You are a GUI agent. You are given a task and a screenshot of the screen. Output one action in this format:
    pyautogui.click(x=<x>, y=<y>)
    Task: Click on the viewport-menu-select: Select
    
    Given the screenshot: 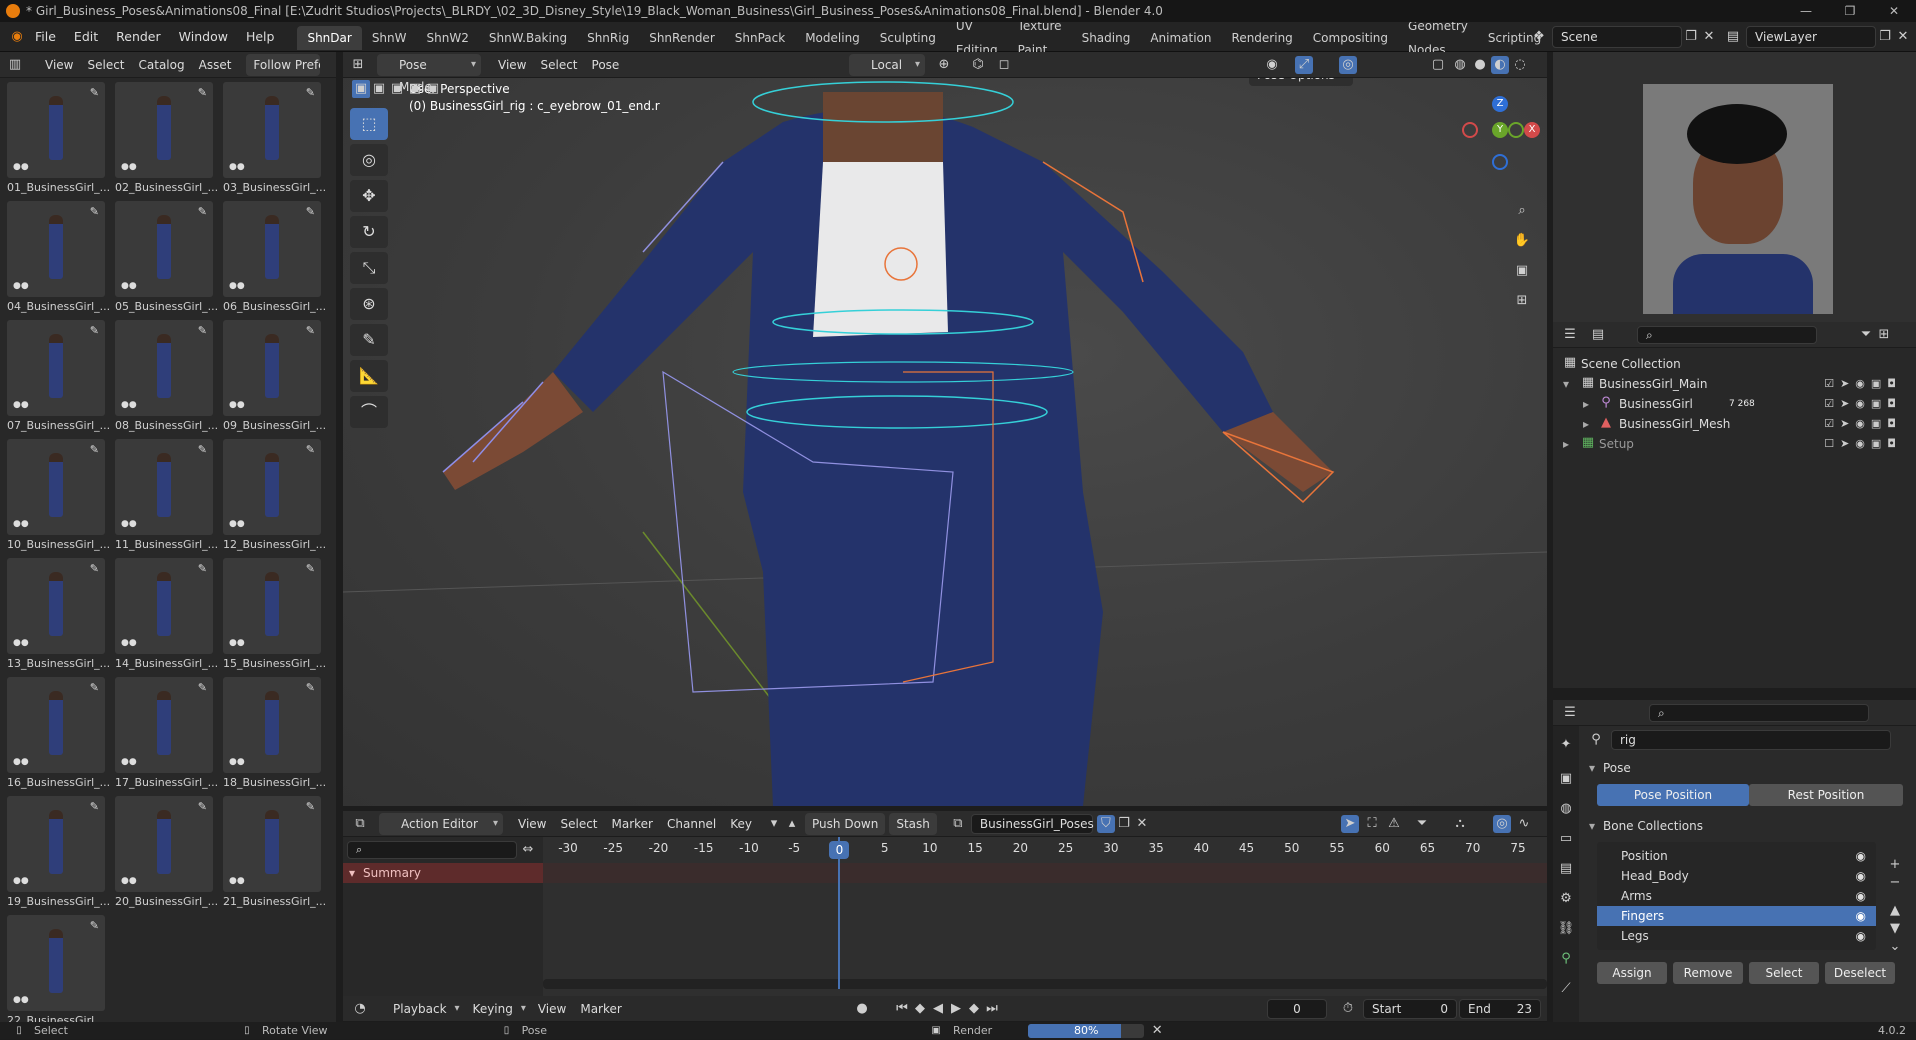 What is the action you would take?
    pyautogui.click(x=558, y=65)
    